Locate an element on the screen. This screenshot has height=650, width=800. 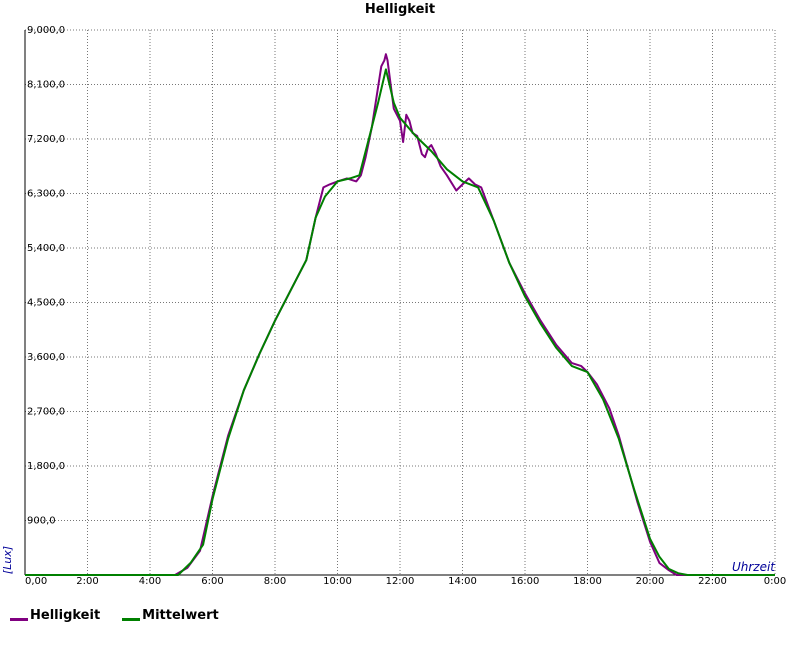
legend-item-mittelwert: Mittelwert is located at coordinates (170, 615).